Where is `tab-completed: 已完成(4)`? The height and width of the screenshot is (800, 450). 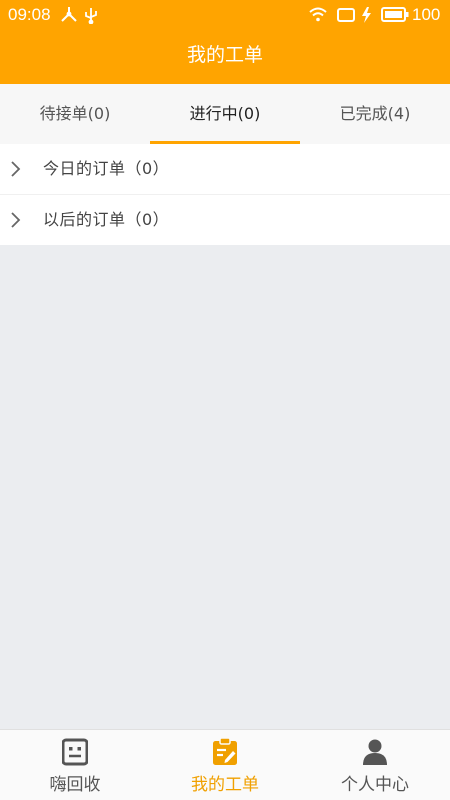 tab-completed: 已完成(4) is located at coordinates (375, 114).